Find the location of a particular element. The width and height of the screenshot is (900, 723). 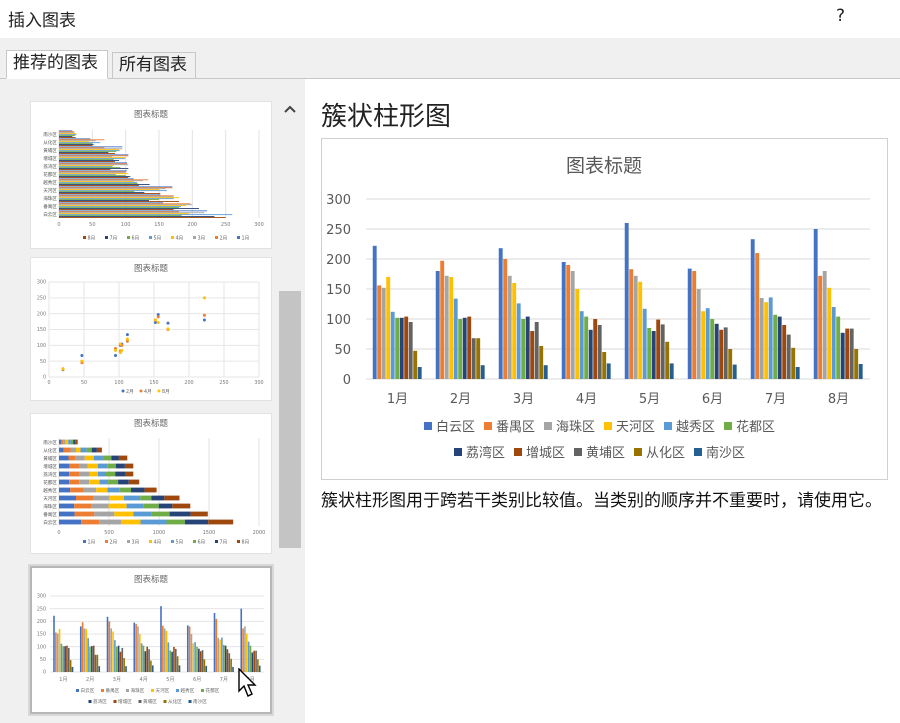

legend-label: 4月 is located at coordinates (148, 392).